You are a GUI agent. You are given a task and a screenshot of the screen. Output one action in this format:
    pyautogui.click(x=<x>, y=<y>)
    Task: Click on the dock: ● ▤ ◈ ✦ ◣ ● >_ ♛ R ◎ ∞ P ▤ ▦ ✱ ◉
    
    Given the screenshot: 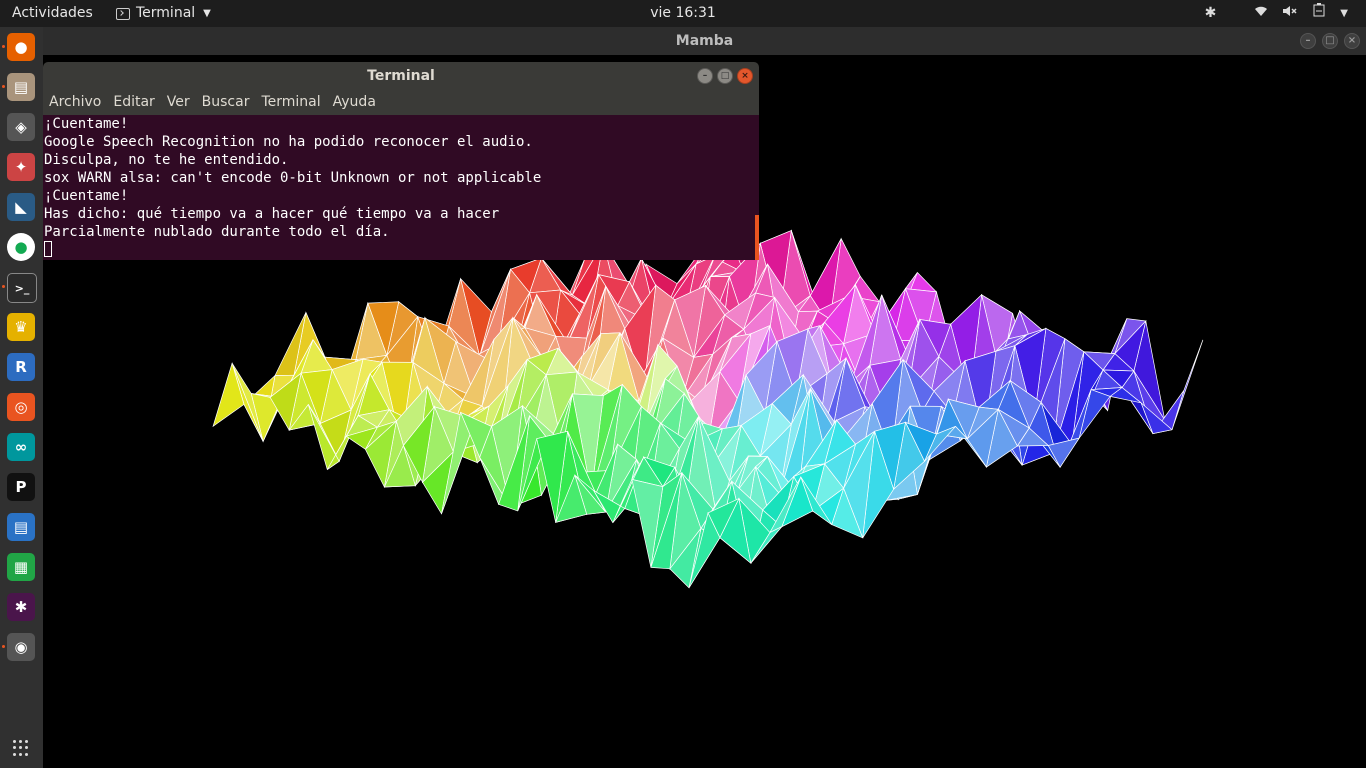 What is the action you would take?
    pyautogui.click(x=21, y=397)
    